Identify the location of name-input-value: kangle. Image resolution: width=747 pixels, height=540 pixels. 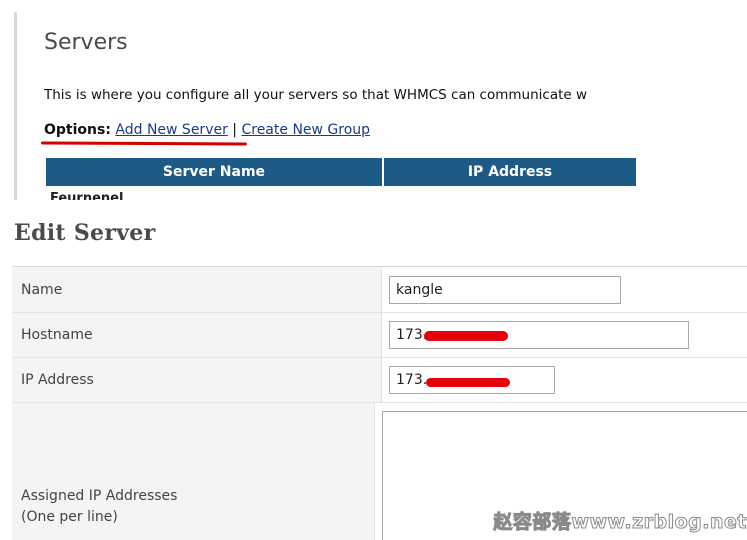
(419, 289).